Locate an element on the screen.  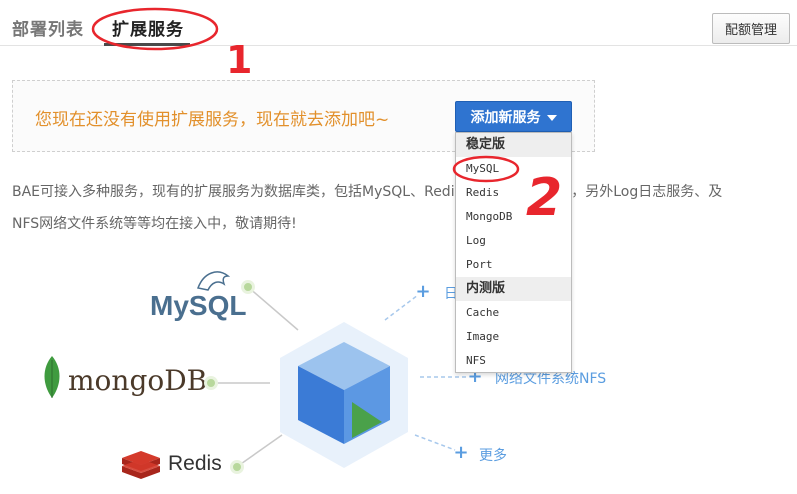
tab-deploy-list: 部署列表 is located at coordinates (48, 27).